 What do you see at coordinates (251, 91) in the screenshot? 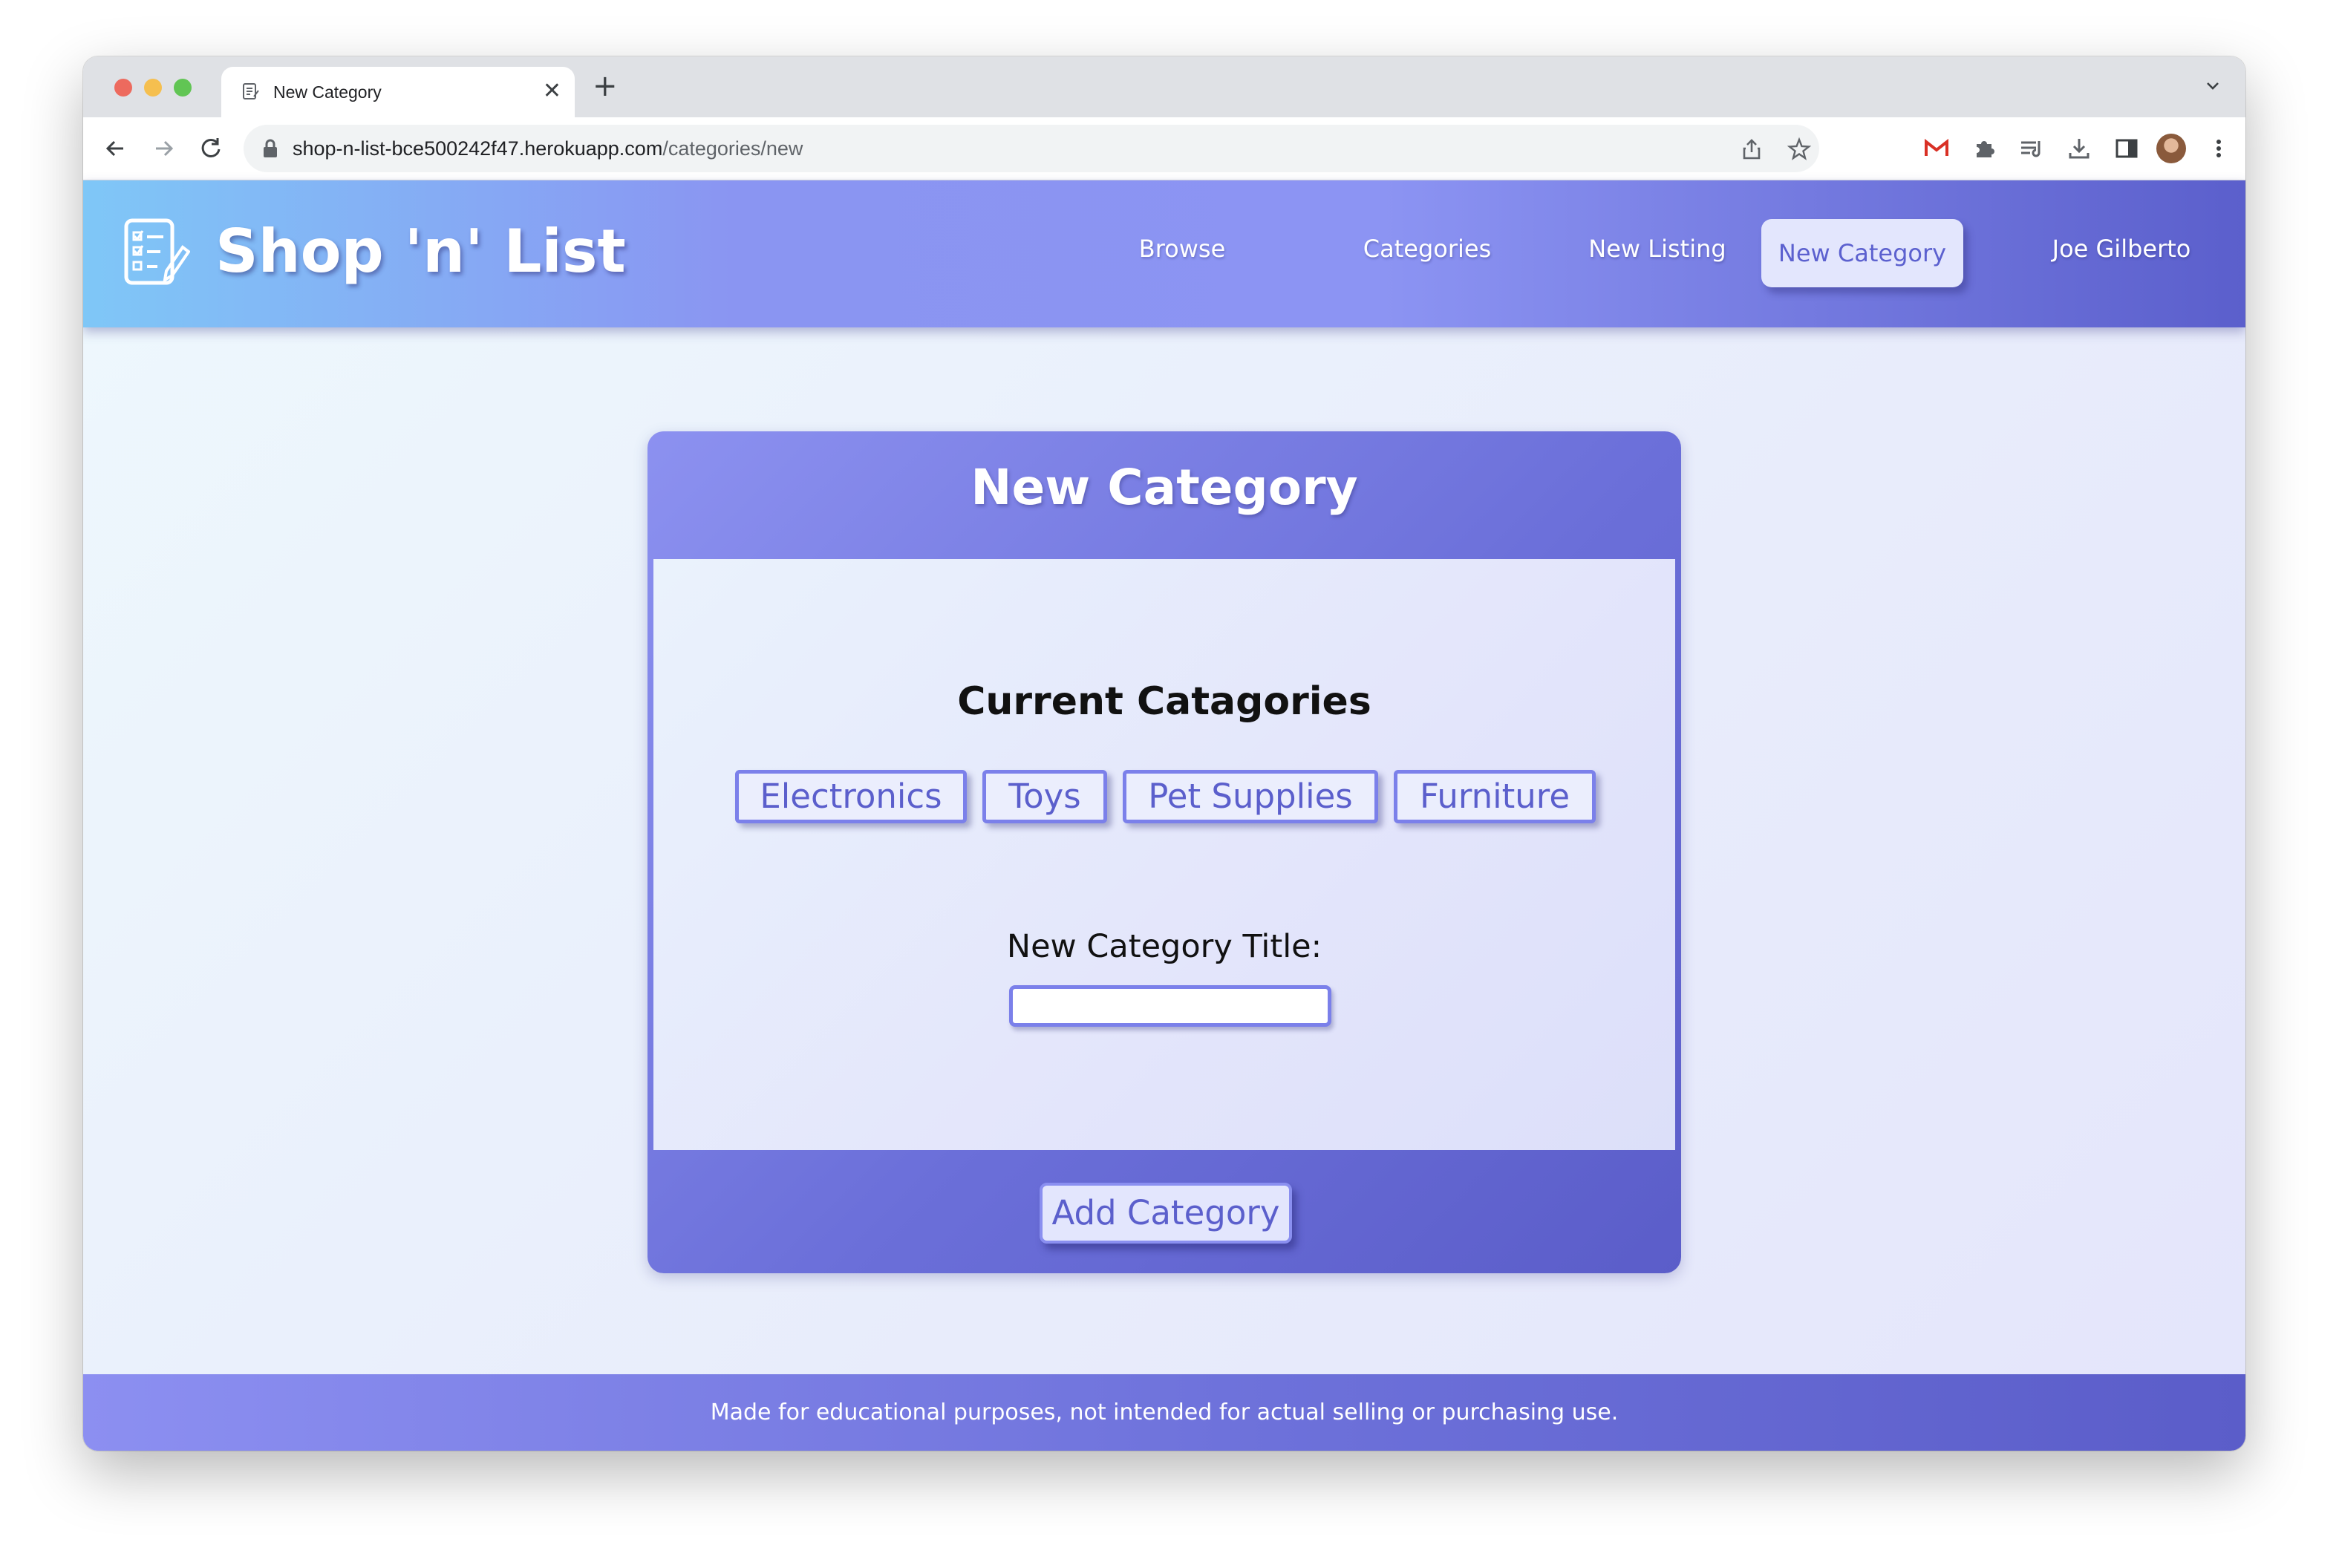
I see `document-icon` at bounding box center [251, 91].